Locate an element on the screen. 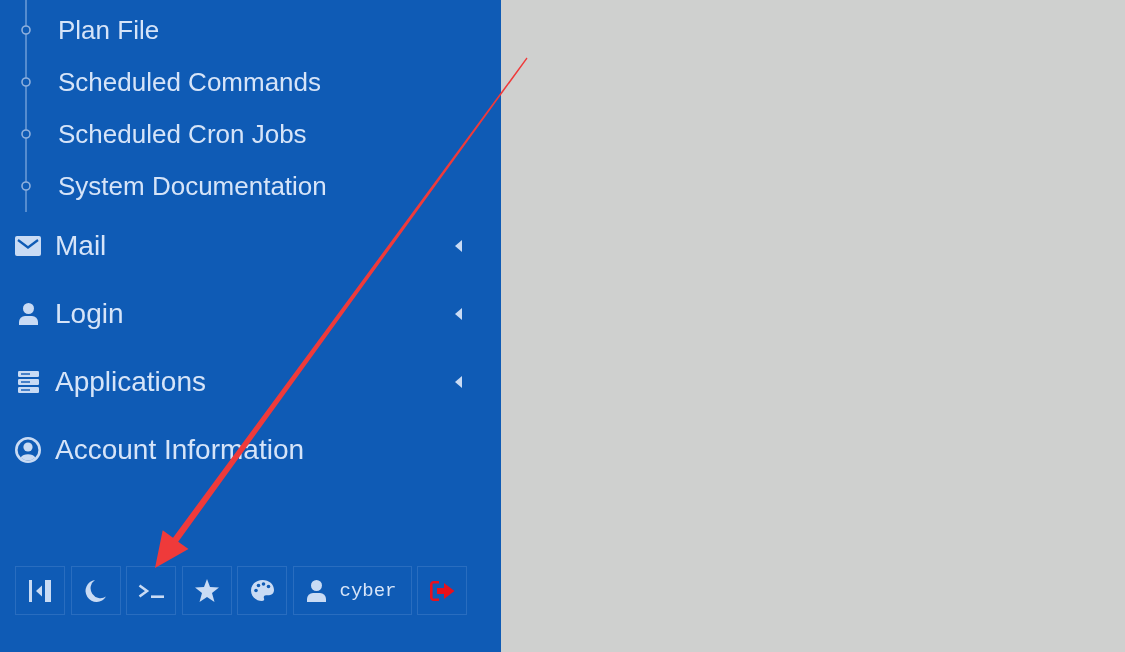  palette-button is located at coordinates (262, 590).